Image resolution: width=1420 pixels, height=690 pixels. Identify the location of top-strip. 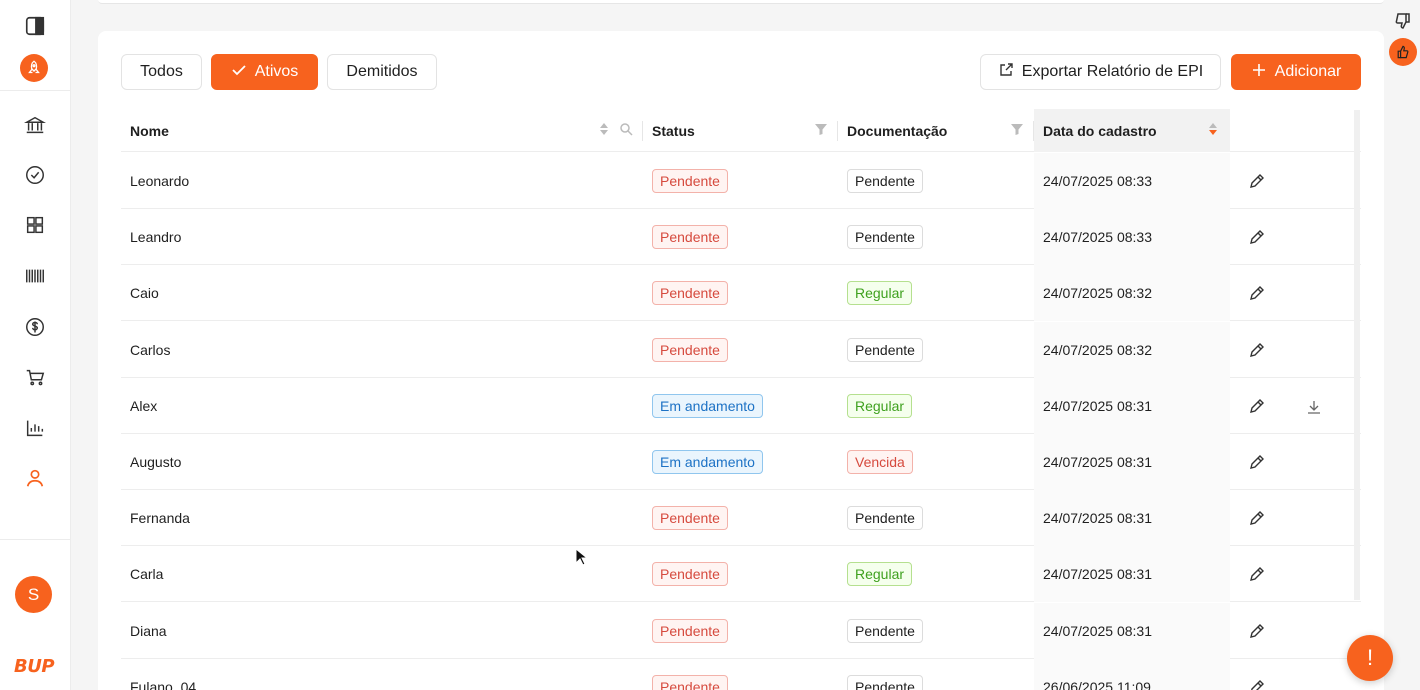
(741, 2).